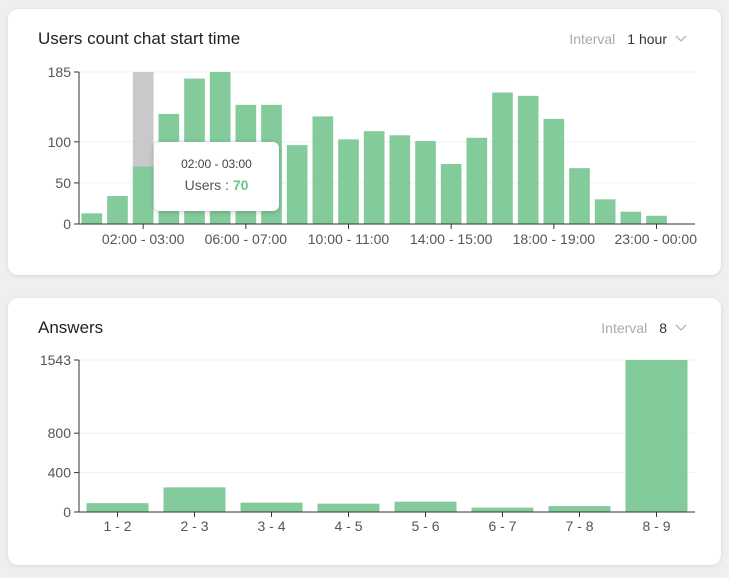 The height and width of the screenshot is (578, 729). What do you see at coordinates (117, 526) in the screenshot?
I see `x-tick-label: 1 - 2` at bounding box center [117, 526].